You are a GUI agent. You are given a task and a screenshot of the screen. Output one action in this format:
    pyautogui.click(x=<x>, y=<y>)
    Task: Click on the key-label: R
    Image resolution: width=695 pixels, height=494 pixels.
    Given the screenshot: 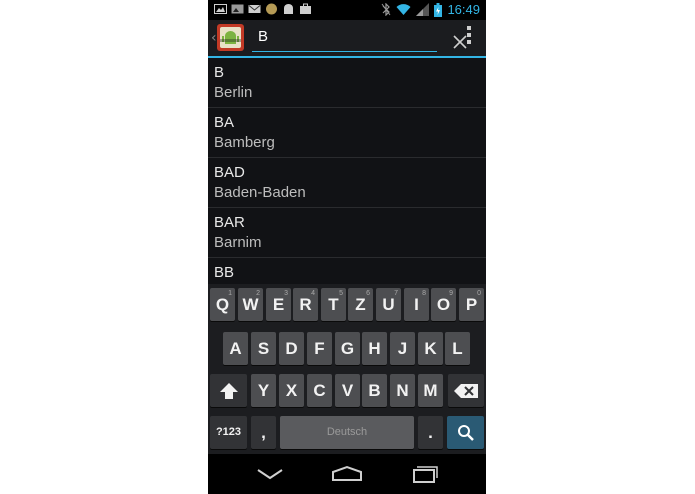 What is the action you would take?
    pyautogui.click(x=305, y=304)
    